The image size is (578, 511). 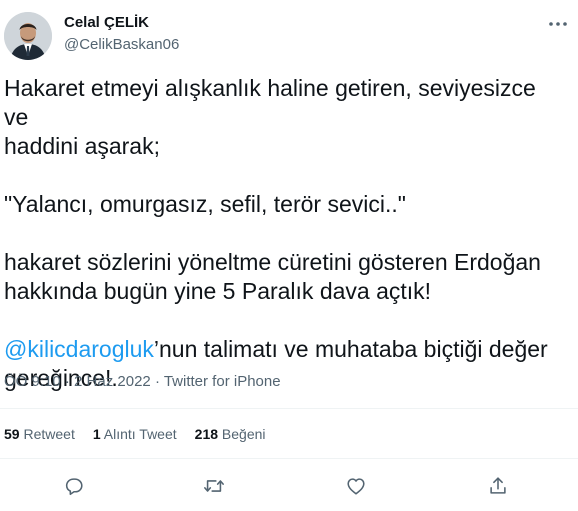 I want to click on retweets-label: Retweet, so click(x=49, y=434).